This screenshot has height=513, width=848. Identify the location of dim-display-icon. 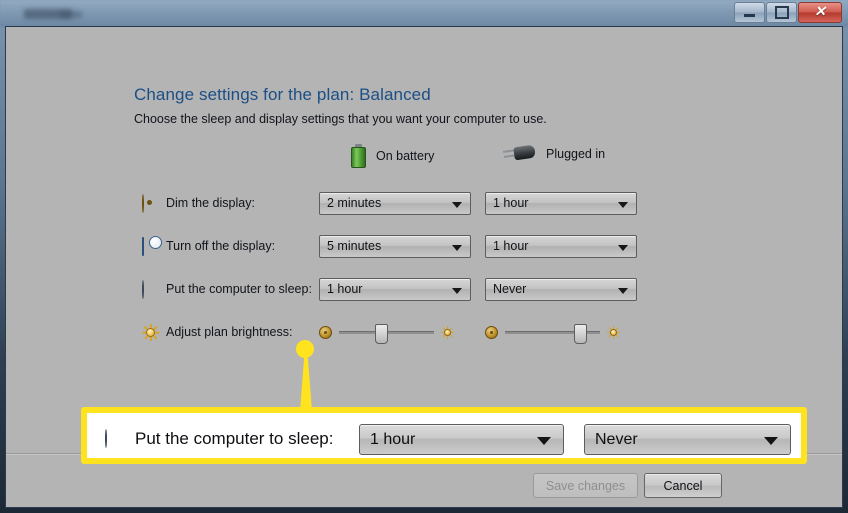
(150, 203).